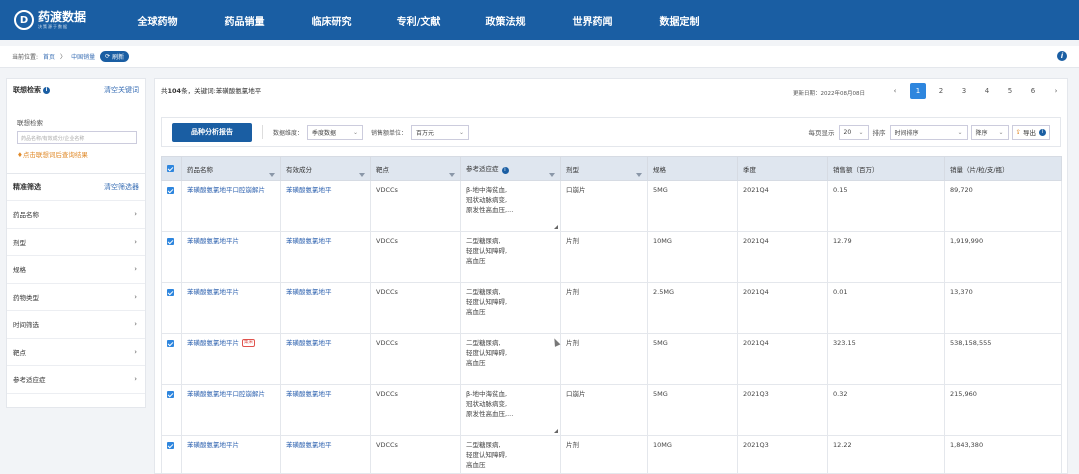  Describe the element at coordinates (389, 133) in the screenshot. I see `unit-label: 销售额单位：` at that location.